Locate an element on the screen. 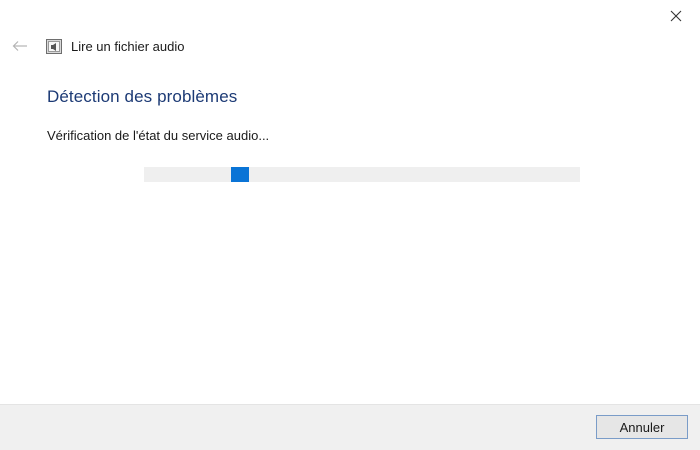 The width and height of the screenshot is (700, 450). window-title: Lire un fichier audio is located at coordinates (128, 46).